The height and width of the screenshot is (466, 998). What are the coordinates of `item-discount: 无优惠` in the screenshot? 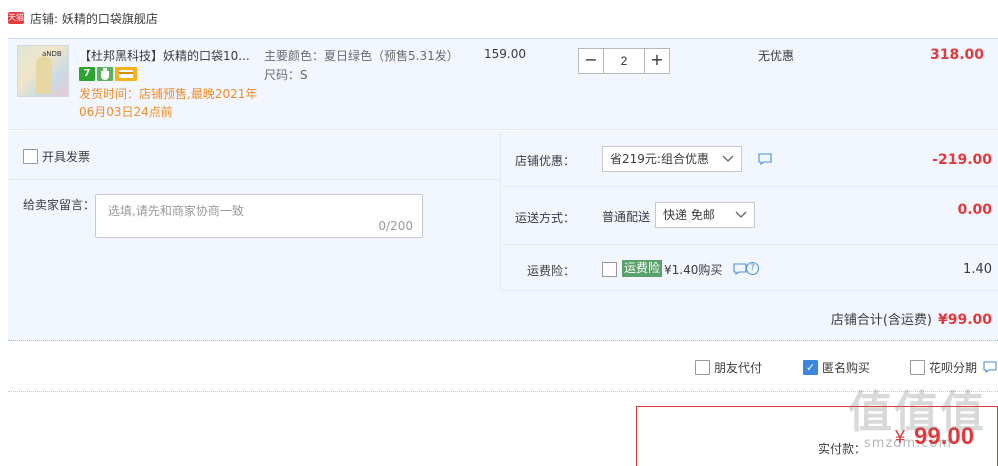 It's located at (776, 56).